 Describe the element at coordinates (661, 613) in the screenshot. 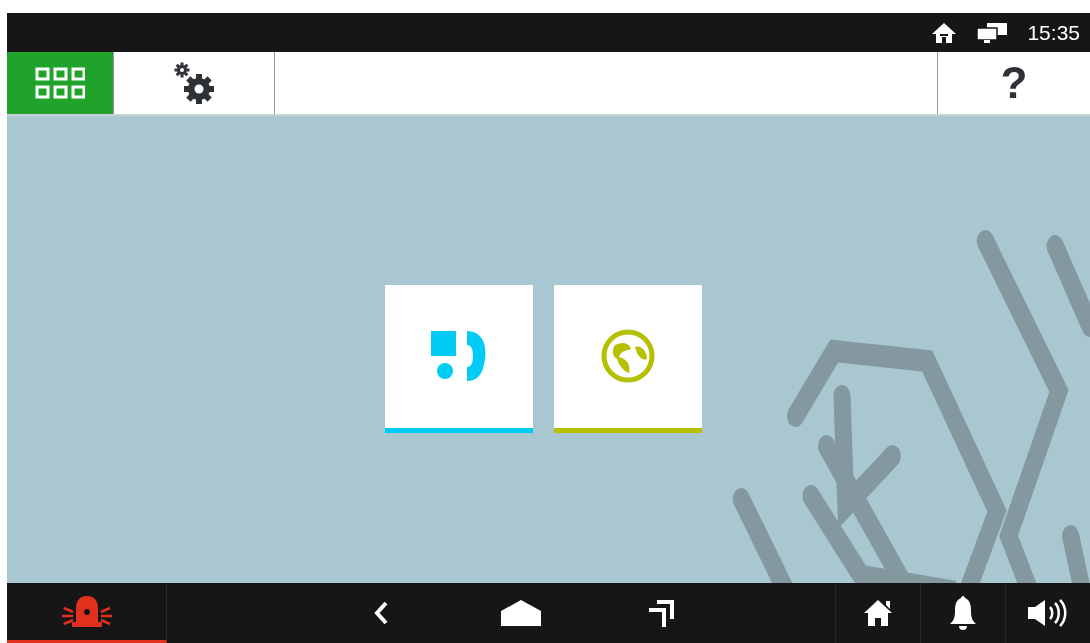

I see `recent-apps-icon` at that location.